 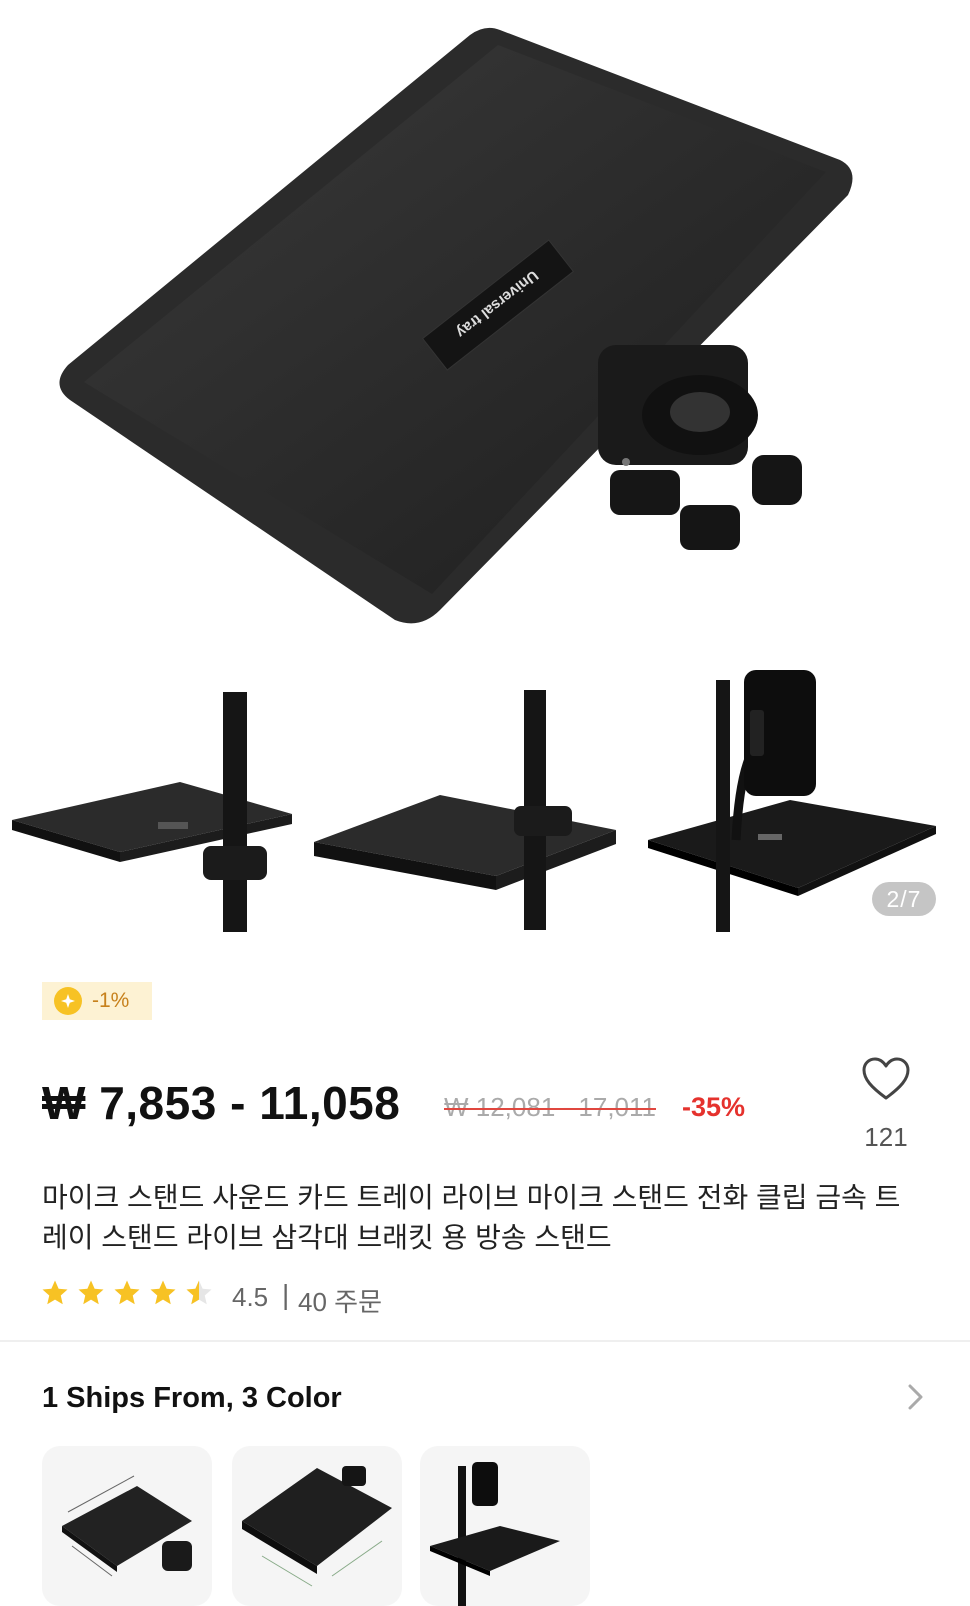 I want to click on coin-discount-badge: -1%, so click(x=97, y=1001).